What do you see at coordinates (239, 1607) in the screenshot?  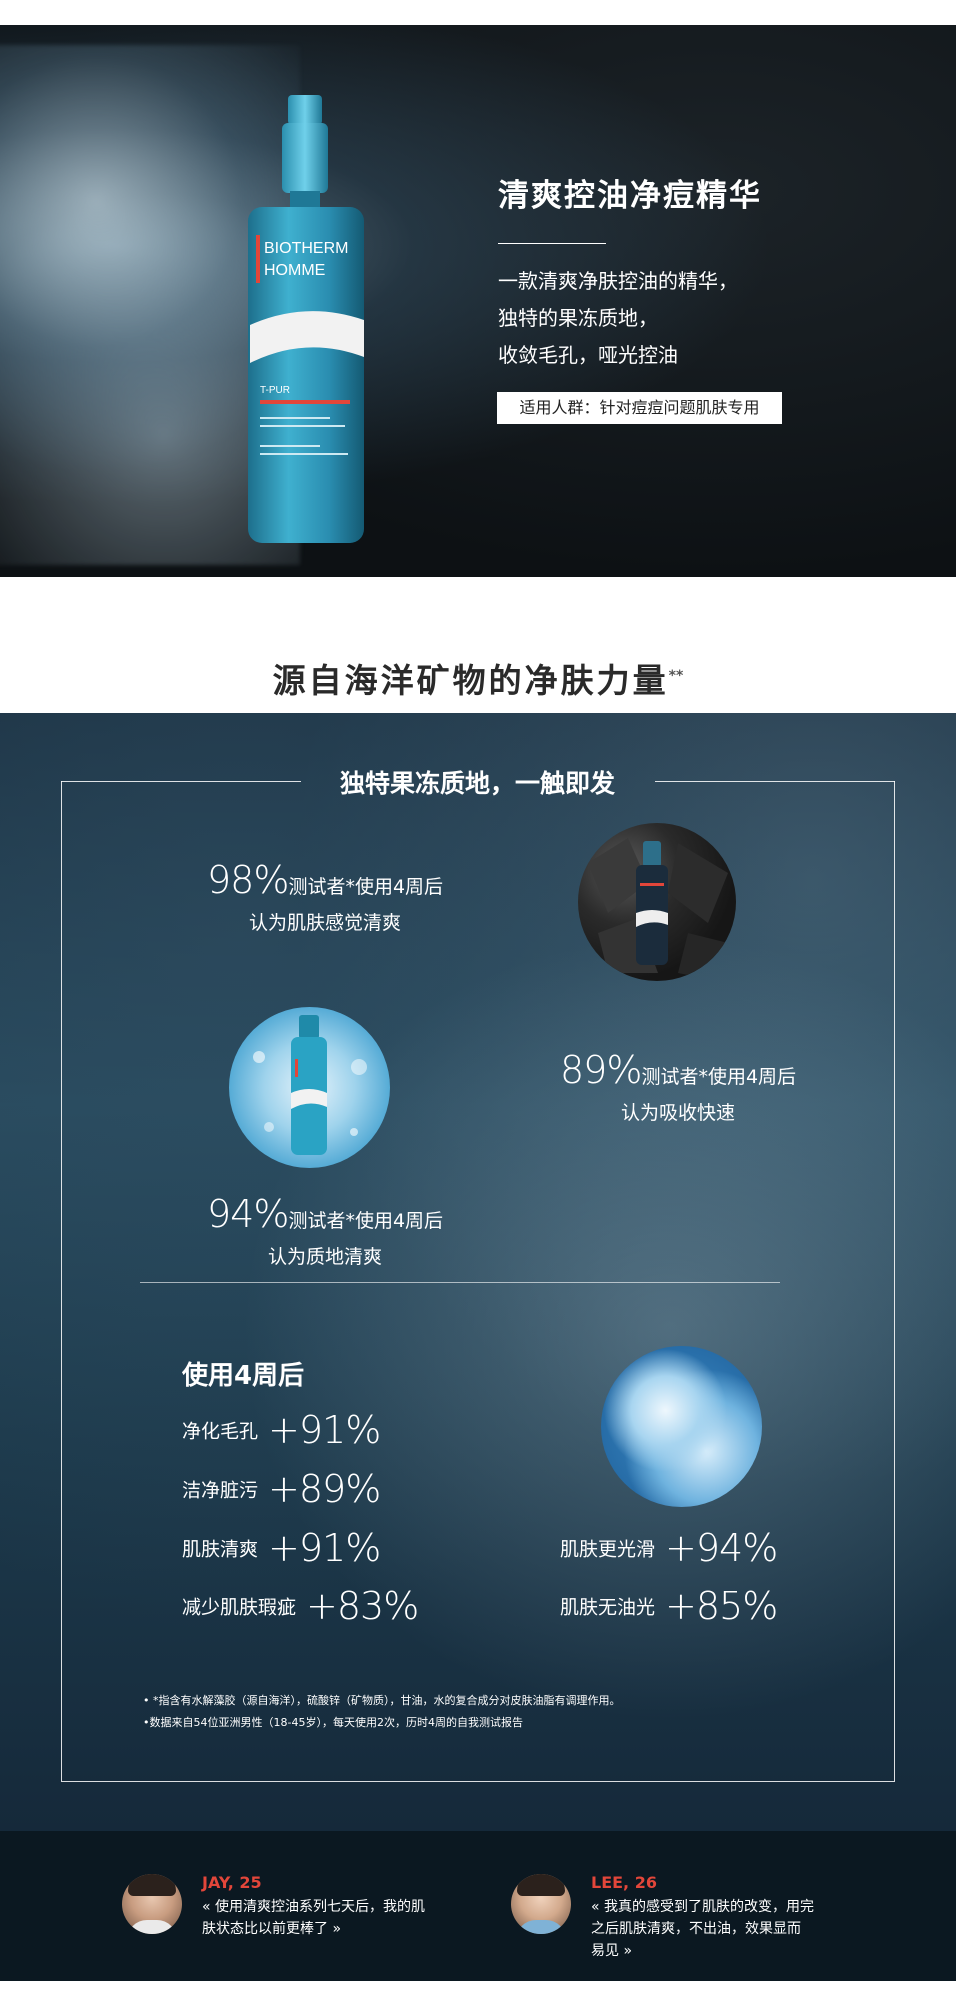 I see `benefit-label: 减少肌肤瑕疵` at bounding box center [239, 1607].